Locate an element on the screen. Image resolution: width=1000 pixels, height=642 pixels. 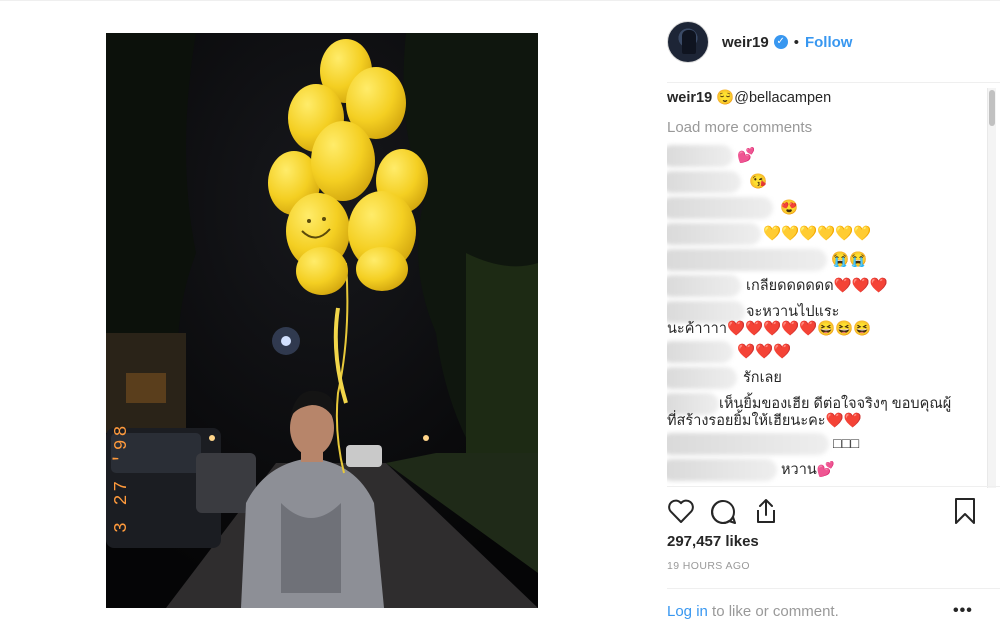
comment-icon is located at coordinates (723, 512).